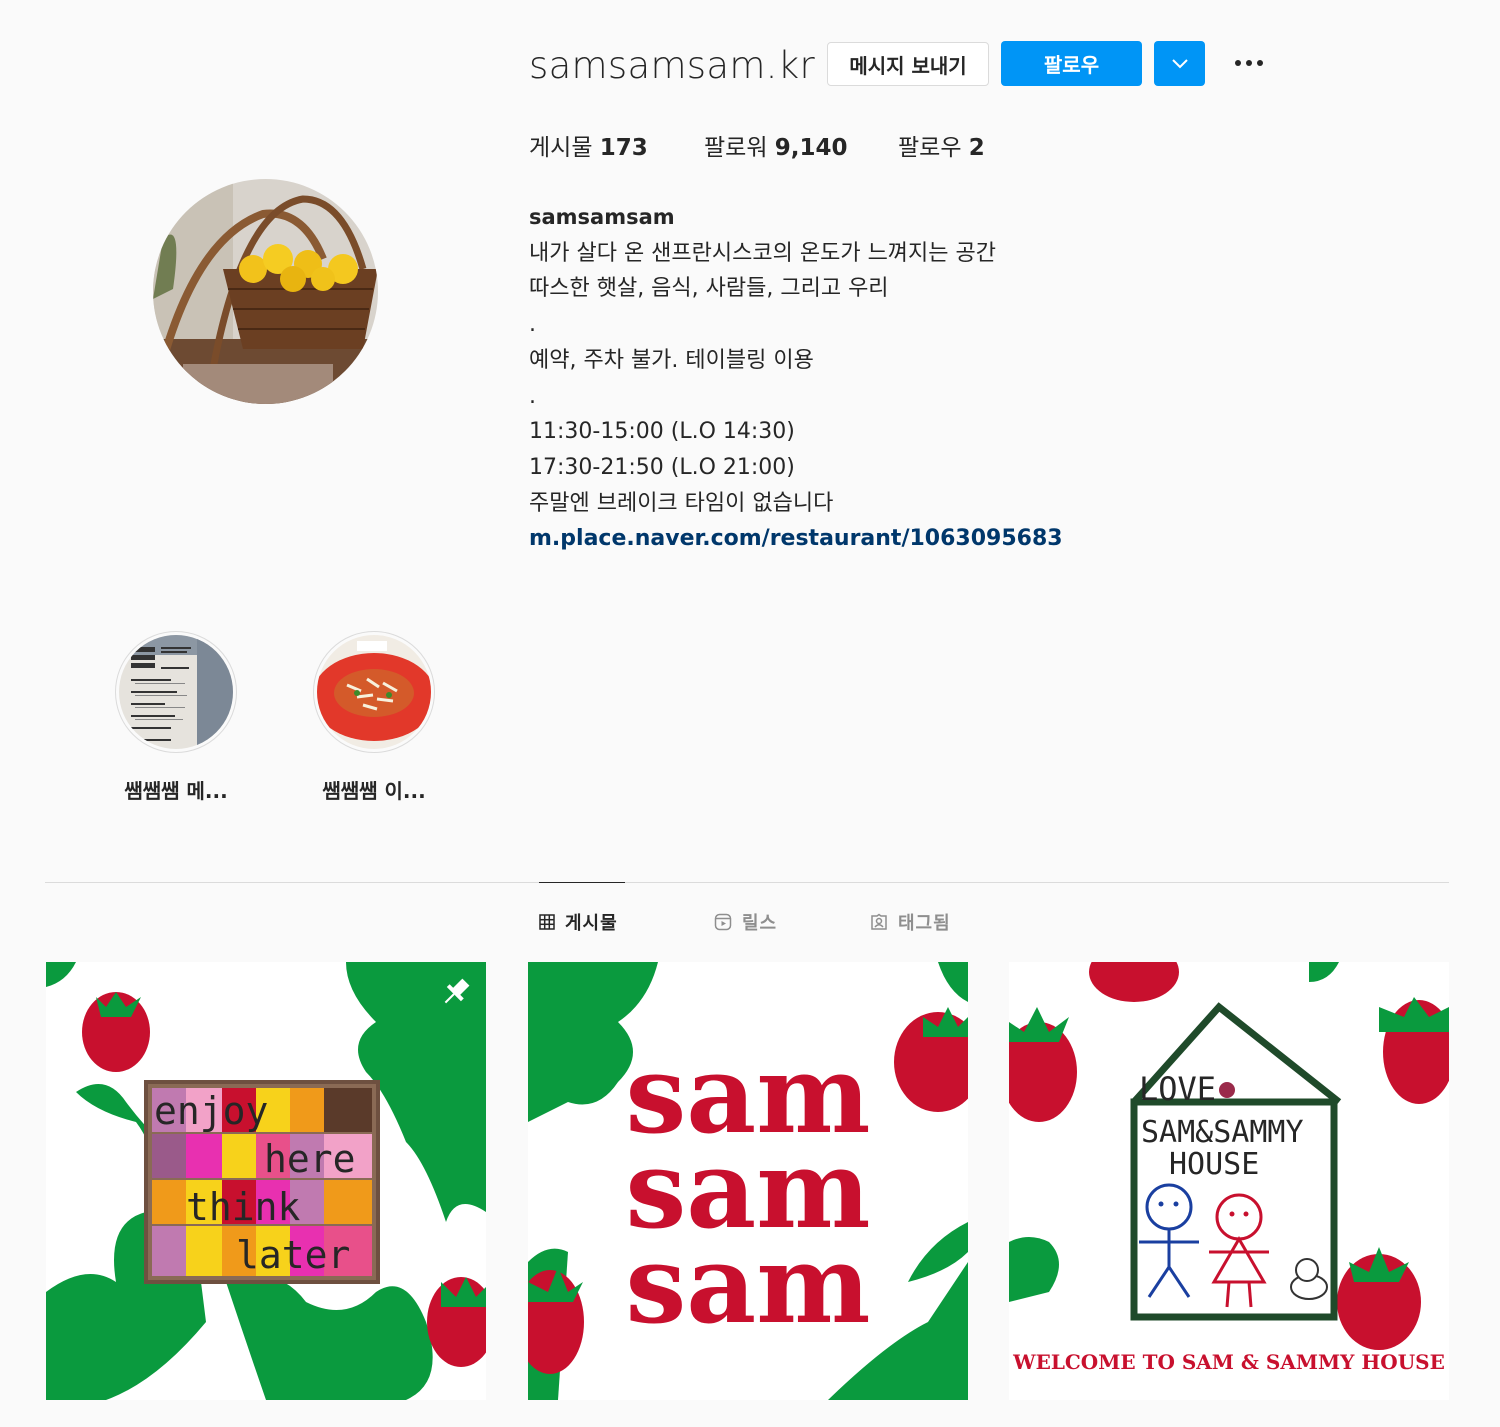 The width and height of the screenshot is (1500, 1427). Describe the element at coordinates (723, 922) in the screenshot. I see `reels-icon` at that location.